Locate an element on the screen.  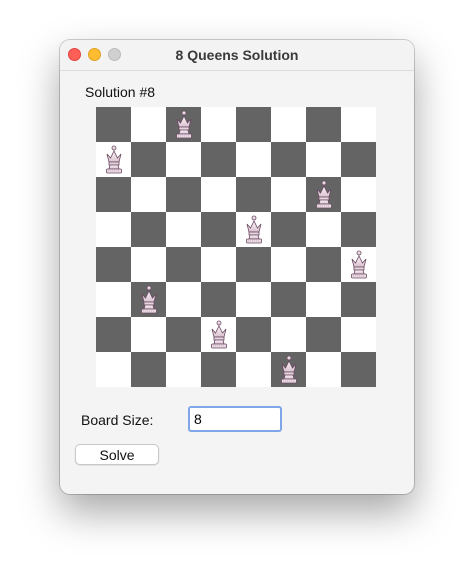
solve-button: Solve is located at coordinates (117, 454).